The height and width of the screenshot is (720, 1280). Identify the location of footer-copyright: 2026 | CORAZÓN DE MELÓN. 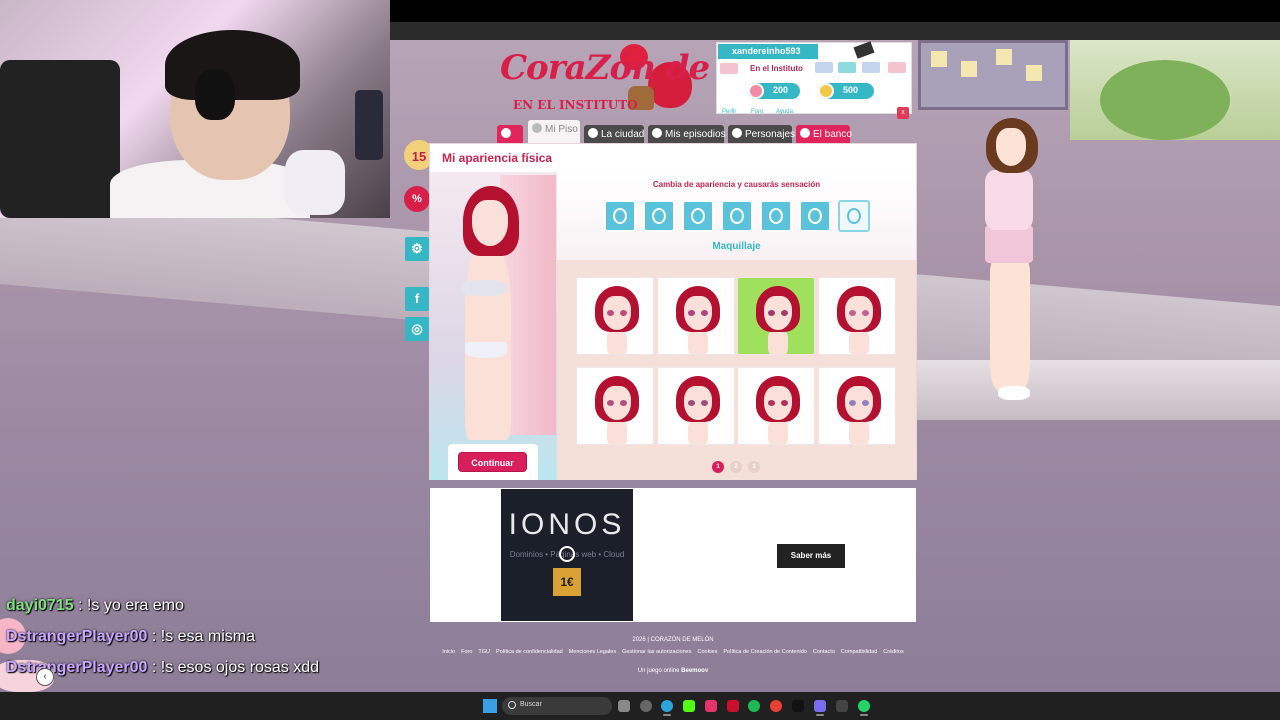
(673, 640).